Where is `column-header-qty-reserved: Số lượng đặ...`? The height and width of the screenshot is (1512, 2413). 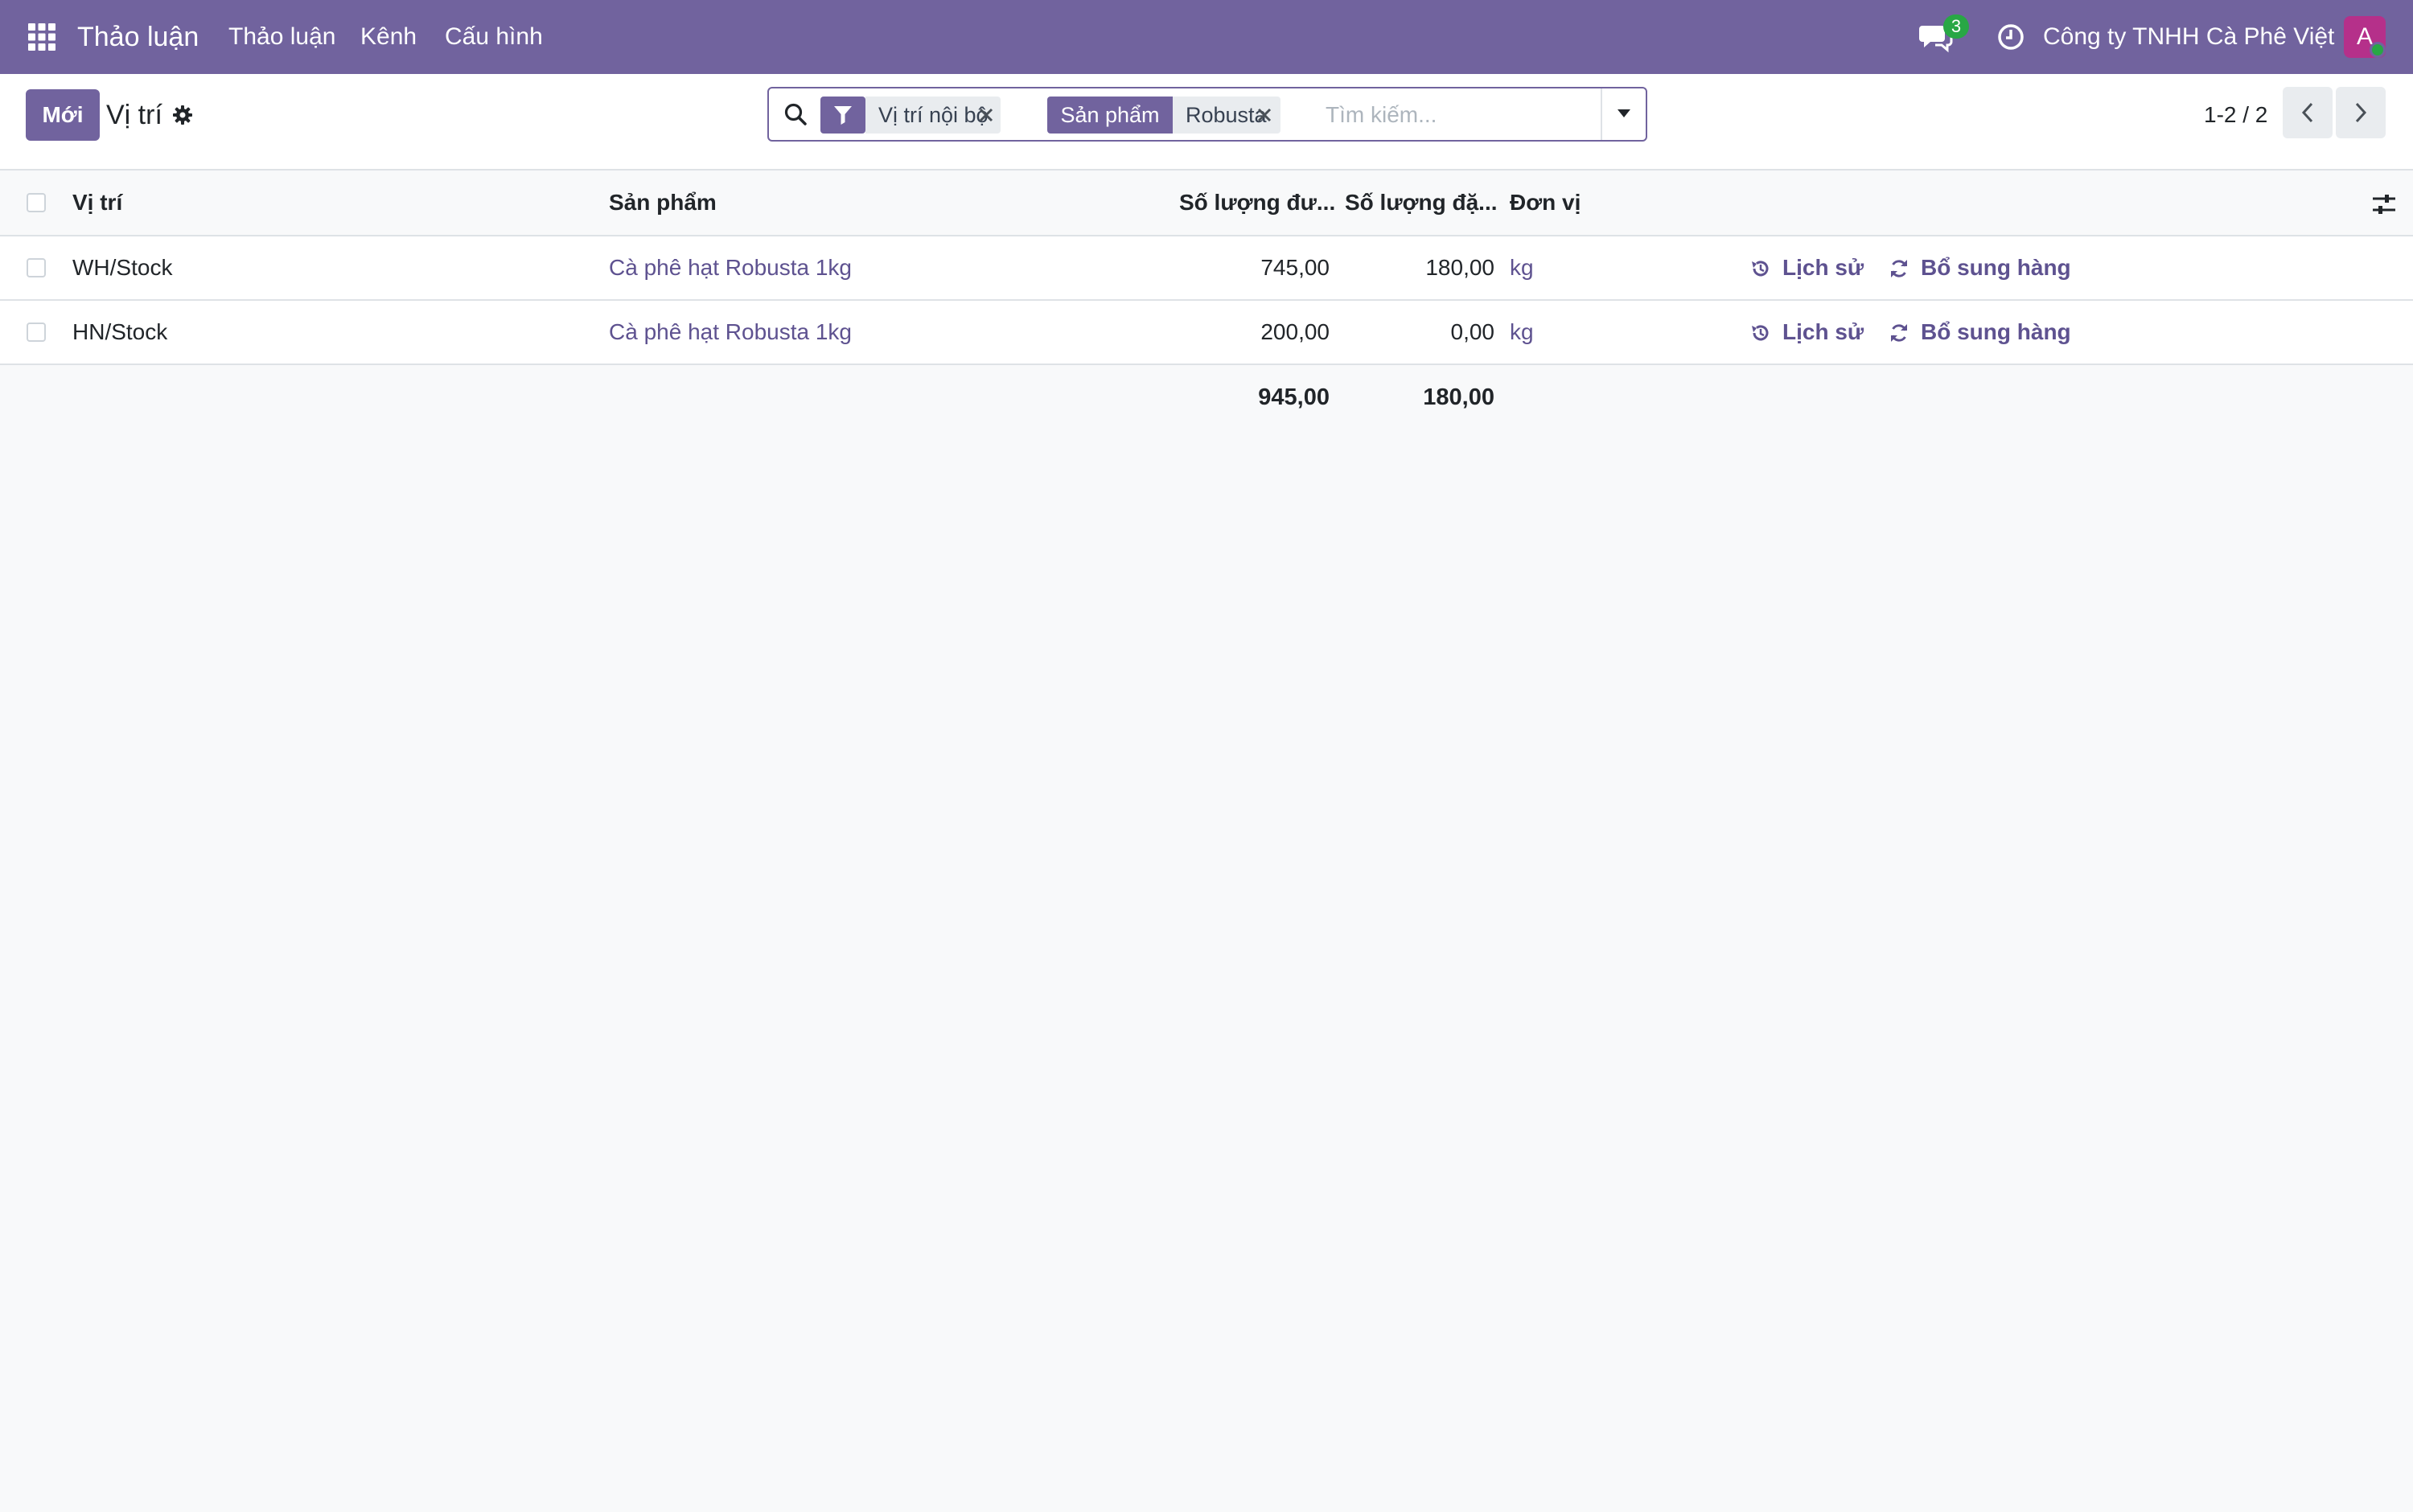 column-header-qty-reserved: Số lượng đặ... is located at coordinates (1421, 203).